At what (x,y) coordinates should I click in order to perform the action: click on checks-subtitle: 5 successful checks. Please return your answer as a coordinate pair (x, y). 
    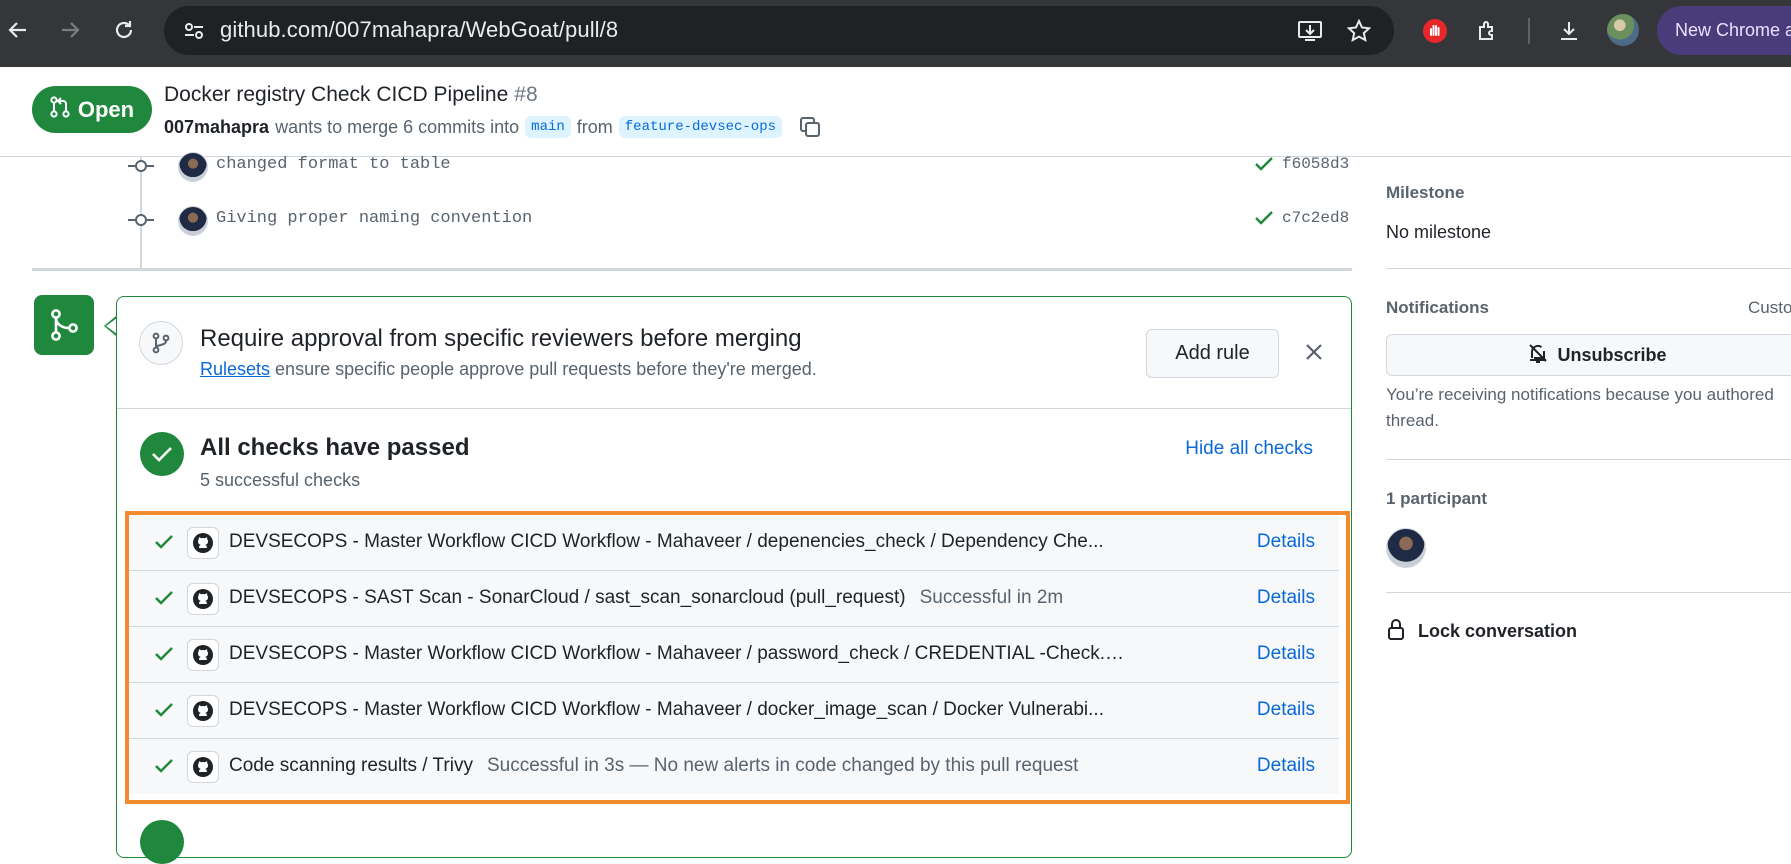
    Looking at the image, I should click on (280, 480).